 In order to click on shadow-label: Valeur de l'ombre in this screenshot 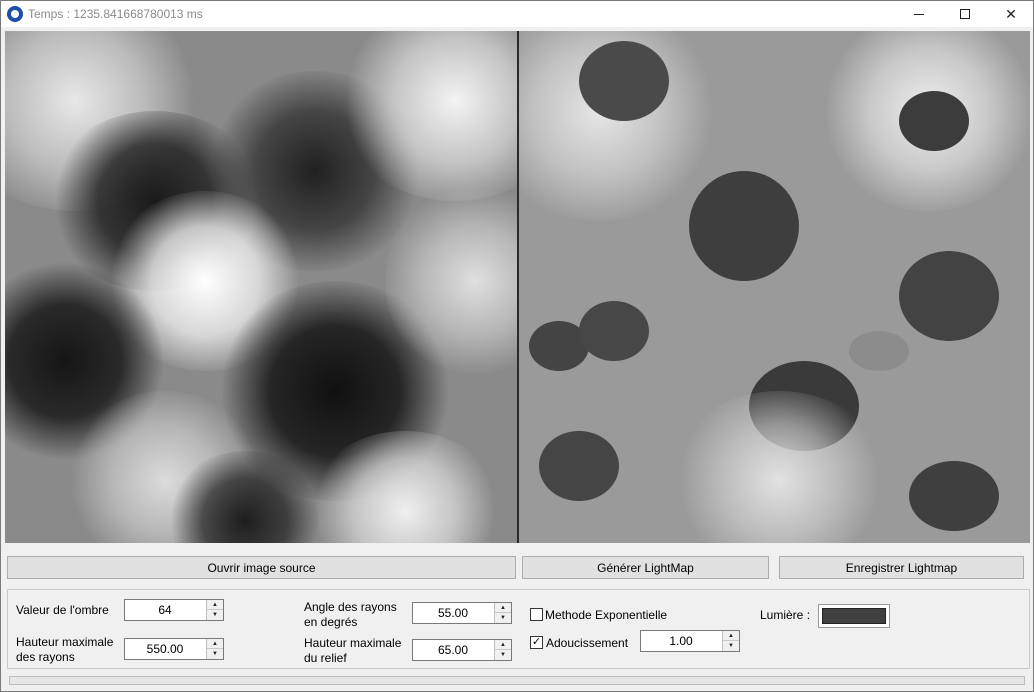, I will do `click(62, 610)`.